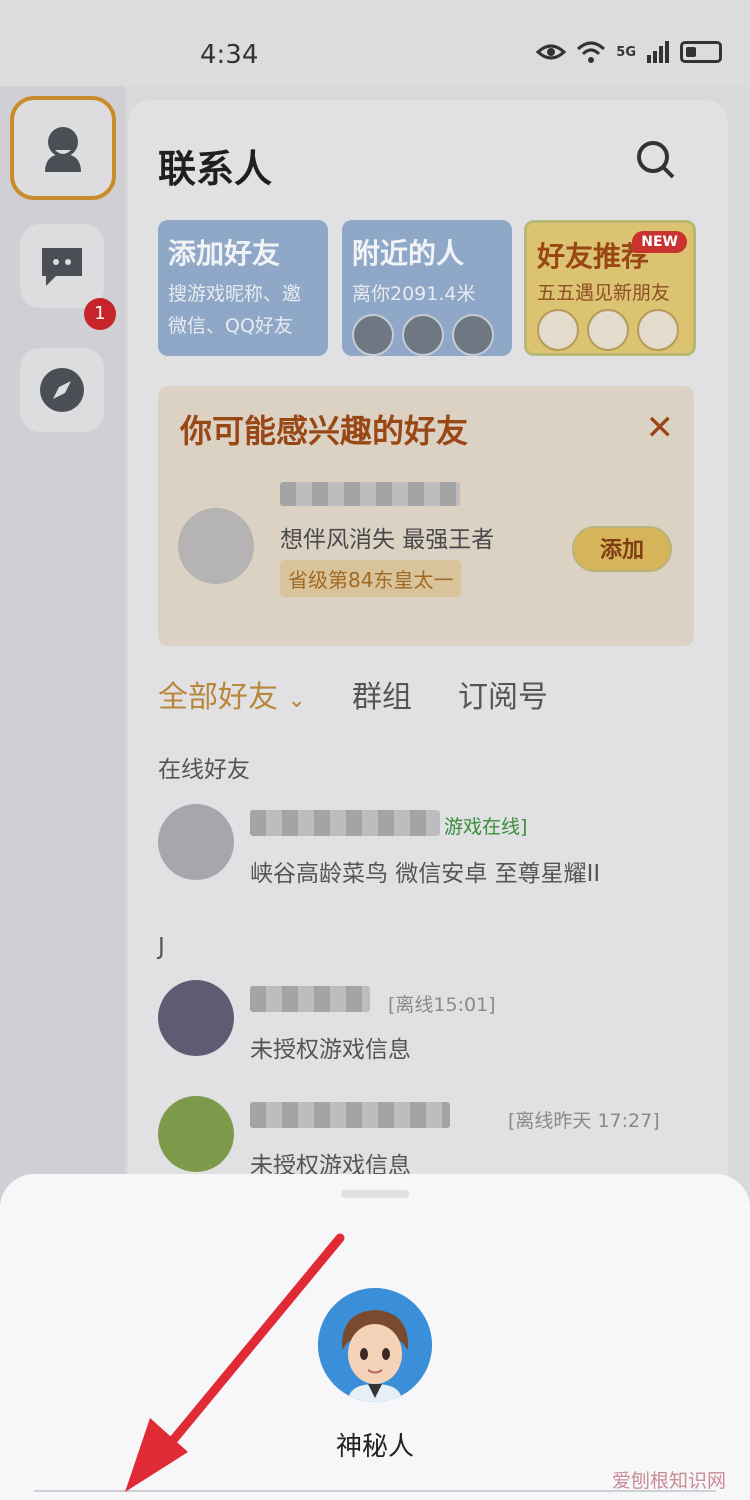 The width and height of the screenshot is (750, 1500). Describe the element at coordinates (426, 516) in the screenshot. I see `suggested-friend-card: 你可能感兴趣的好友 ✕ 想伴风消失 最强王者 省级第84东皇太一 添加` at that location.